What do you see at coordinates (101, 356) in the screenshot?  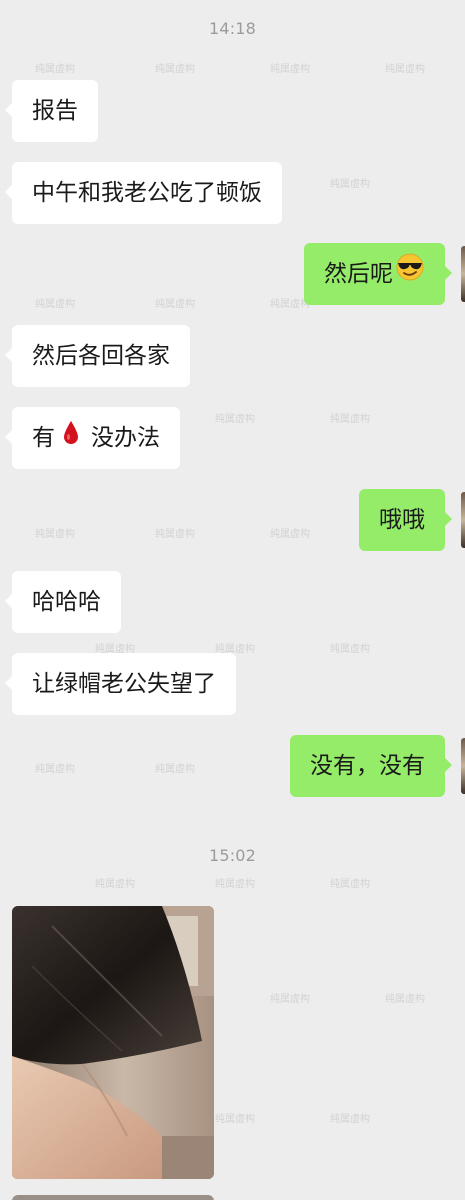 I see `message-text: 然后各回各家` at bounding box center [101, 356].